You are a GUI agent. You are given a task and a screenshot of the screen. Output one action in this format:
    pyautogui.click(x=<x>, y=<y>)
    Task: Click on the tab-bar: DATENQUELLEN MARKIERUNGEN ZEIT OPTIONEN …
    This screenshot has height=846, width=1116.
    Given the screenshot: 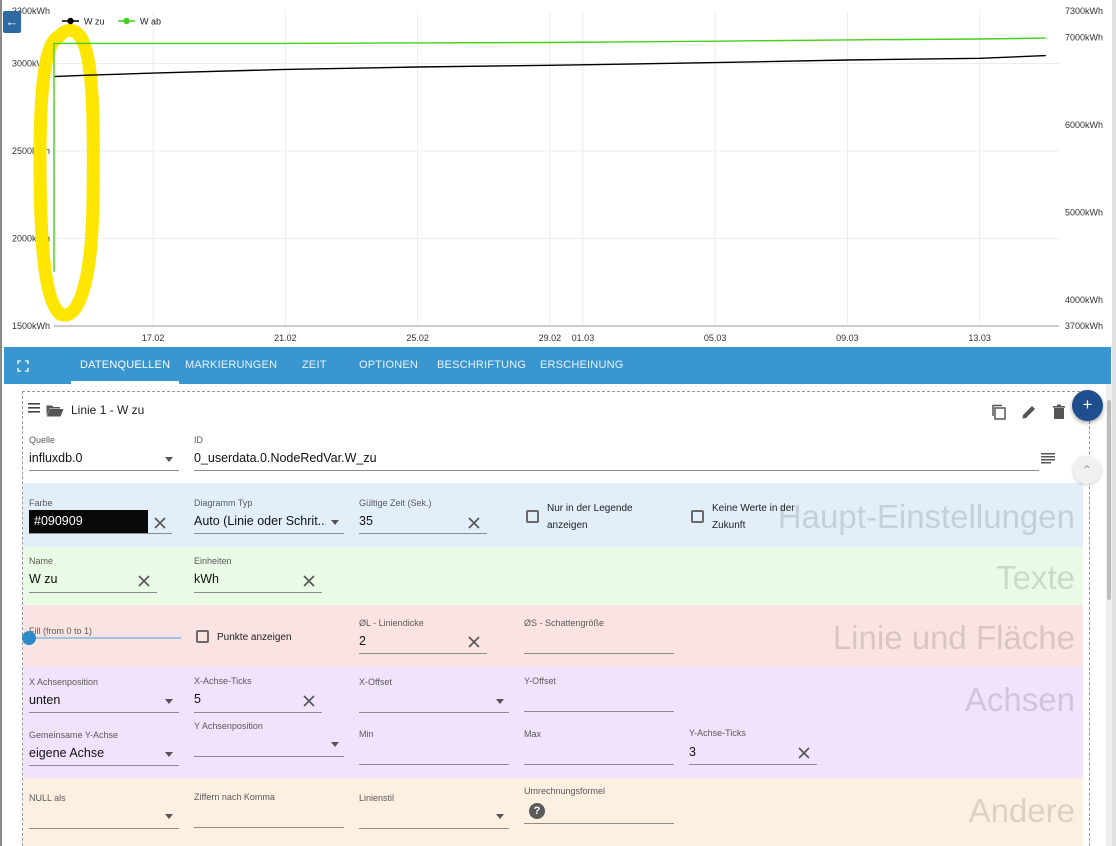 What is the action you would take?
    pyautogui.click(x=557, y=365)
    